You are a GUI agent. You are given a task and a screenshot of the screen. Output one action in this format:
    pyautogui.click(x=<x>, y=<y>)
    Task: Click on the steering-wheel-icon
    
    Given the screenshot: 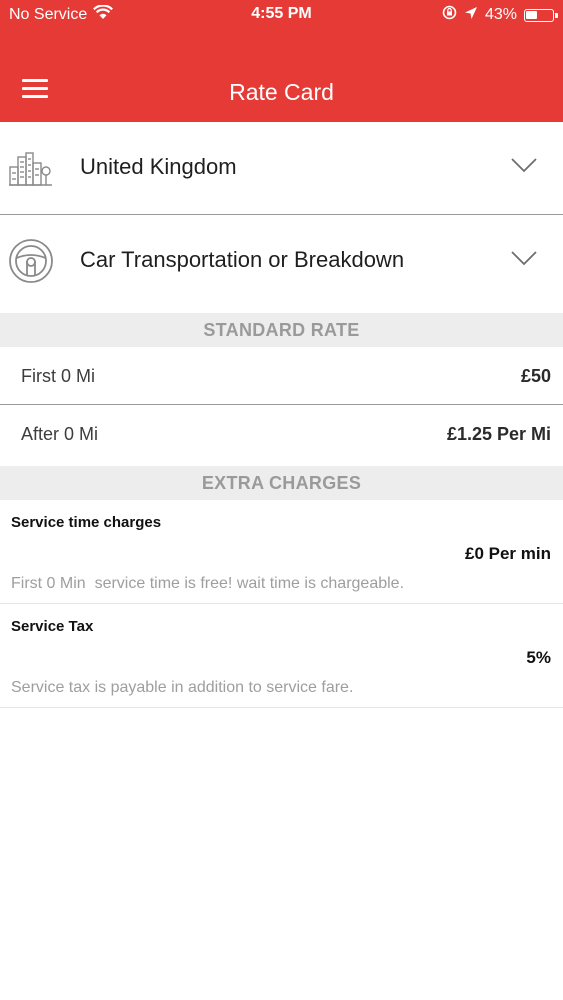 What is the action you would take?
    pyautogui.click(x=31, y=261)
    